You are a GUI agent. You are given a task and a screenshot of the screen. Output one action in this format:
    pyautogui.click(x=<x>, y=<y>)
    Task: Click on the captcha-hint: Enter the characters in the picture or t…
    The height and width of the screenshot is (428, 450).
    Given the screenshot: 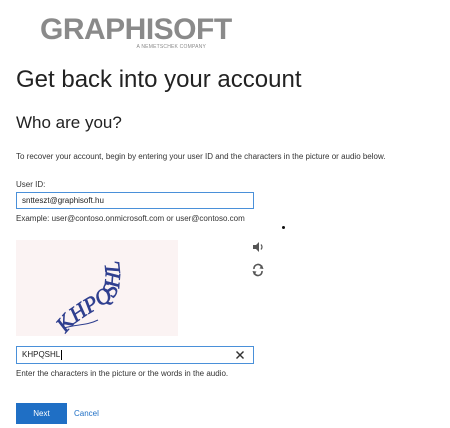 What is the action you would take?
    pyautogui.click(x=122, y=373)
    